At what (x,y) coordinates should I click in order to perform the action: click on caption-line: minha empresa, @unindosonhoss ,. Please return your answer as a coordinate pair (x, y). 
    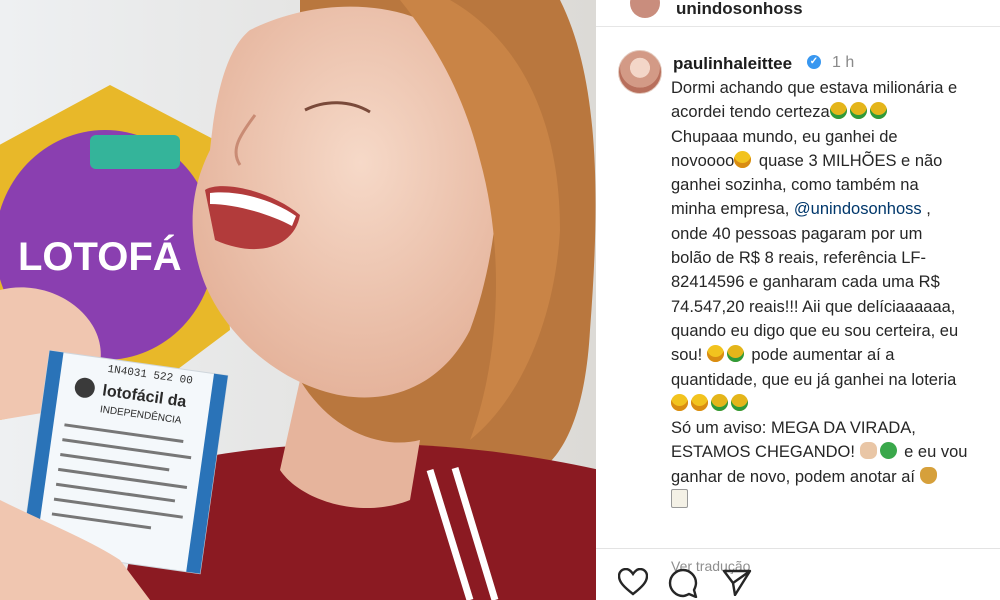
    Looking at the image, I should click on (801, 209).